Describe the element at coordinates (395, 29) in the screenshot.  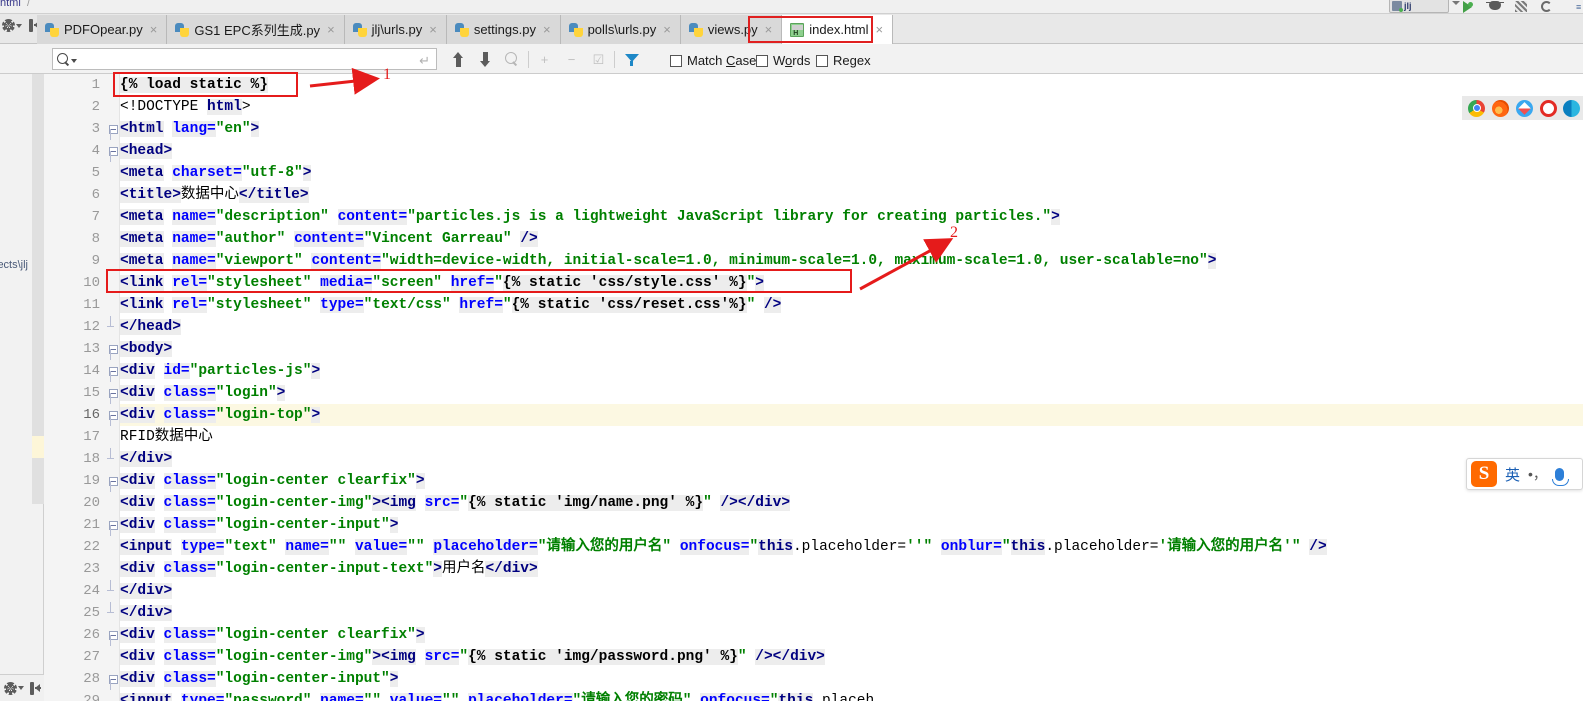
I see `tab-jlj-urls: jlj\urls.py ×` at that location.